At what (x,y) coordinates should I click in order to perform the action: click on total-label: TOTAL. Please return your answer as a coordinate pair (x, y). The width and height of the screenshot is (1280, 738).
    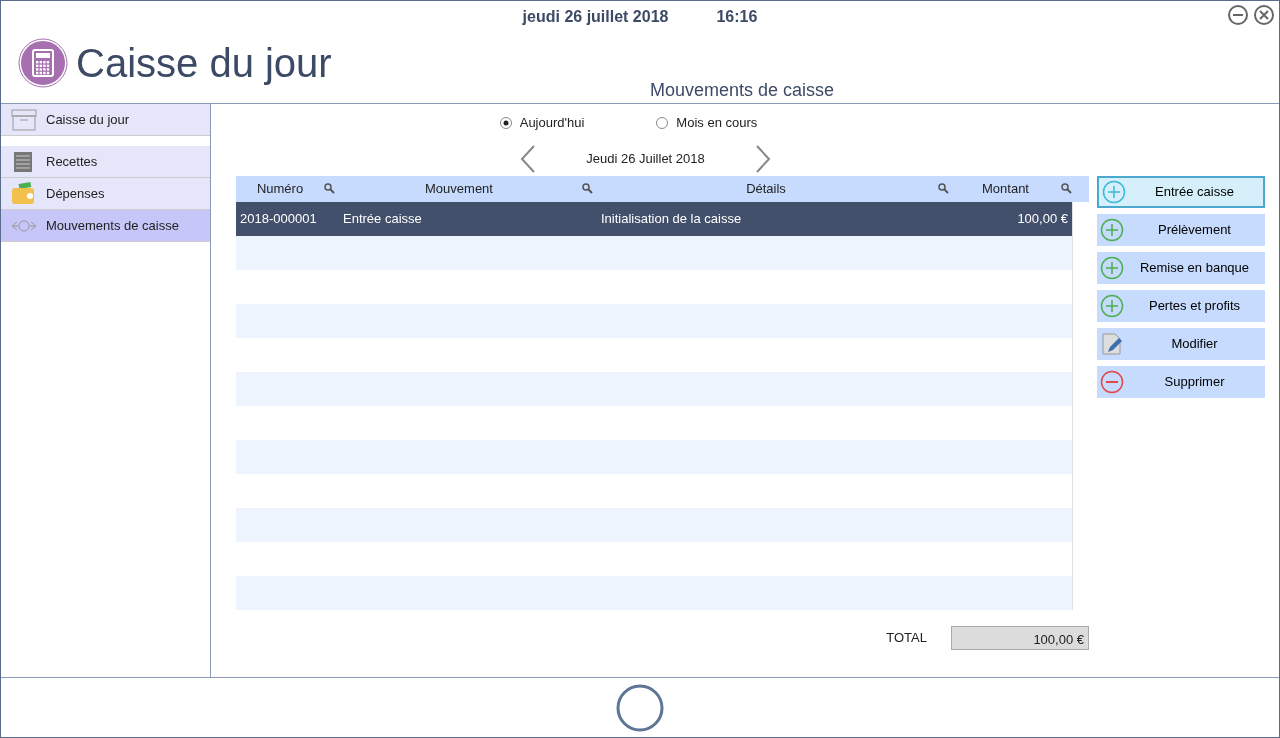
    Looking at the image, I should click on (906, 638).